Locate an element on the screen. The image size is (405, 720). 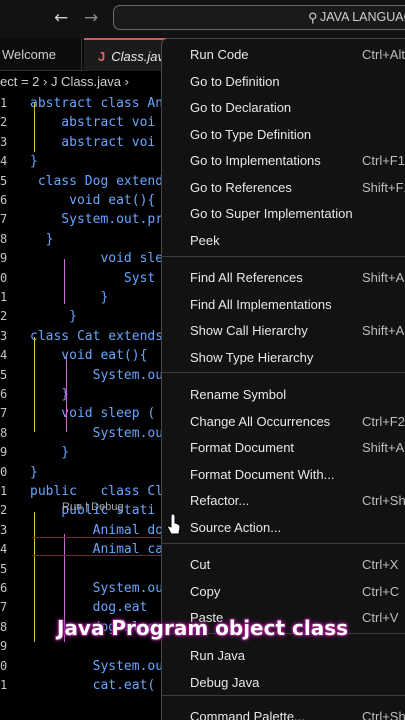
line-number: 2 is located at coordinates (4, 122).